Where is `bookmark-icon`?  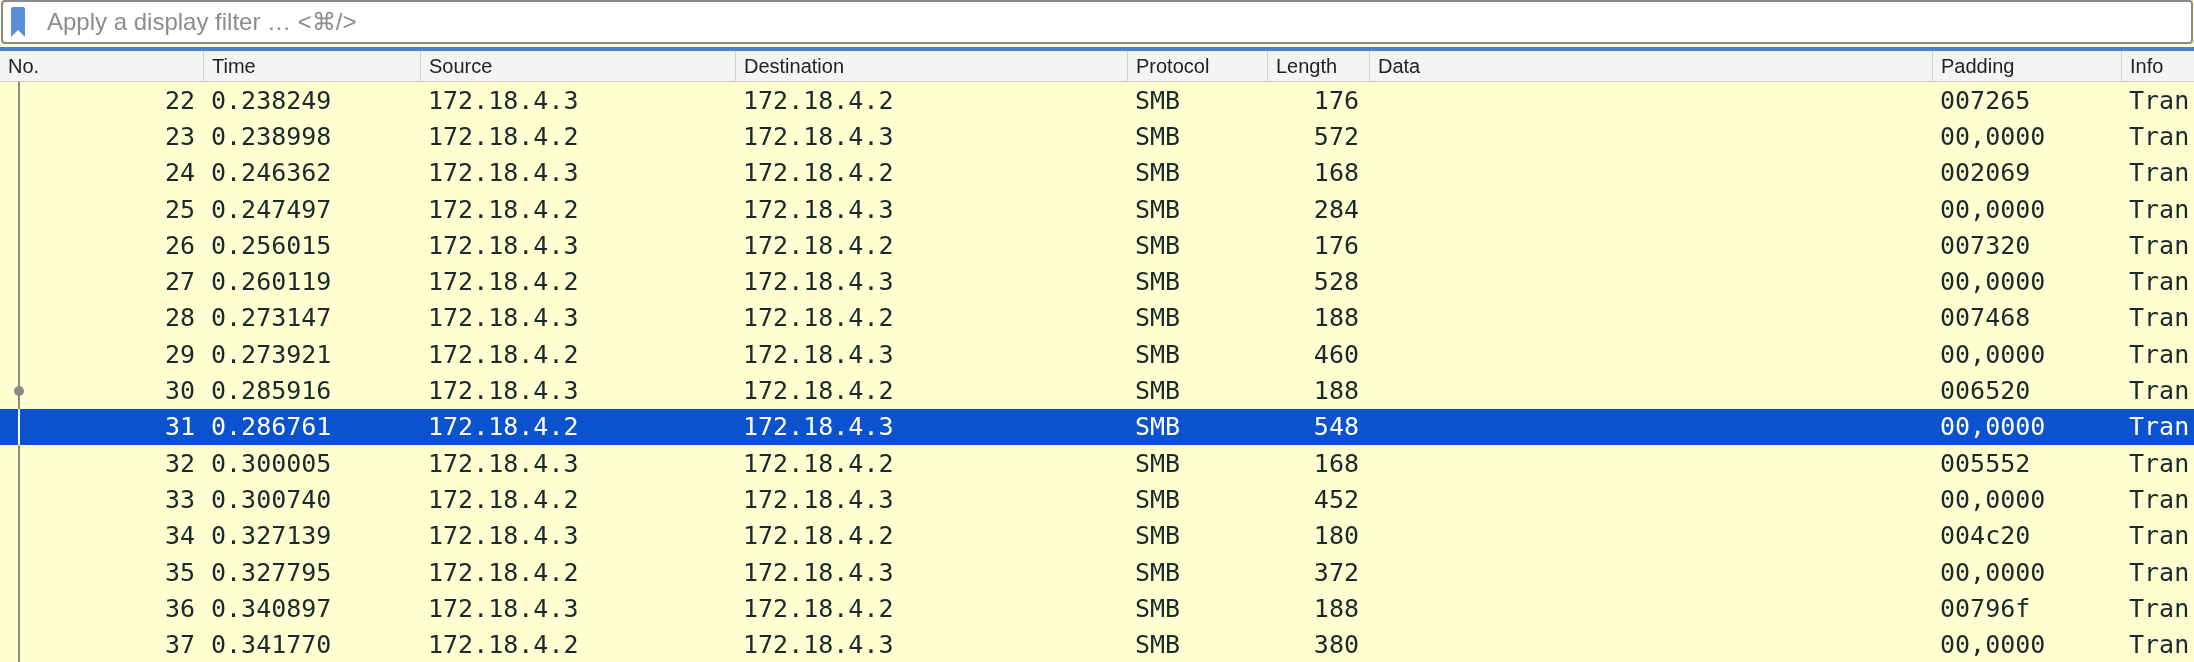 bookmark-icon is located at coordinates (18, 22).